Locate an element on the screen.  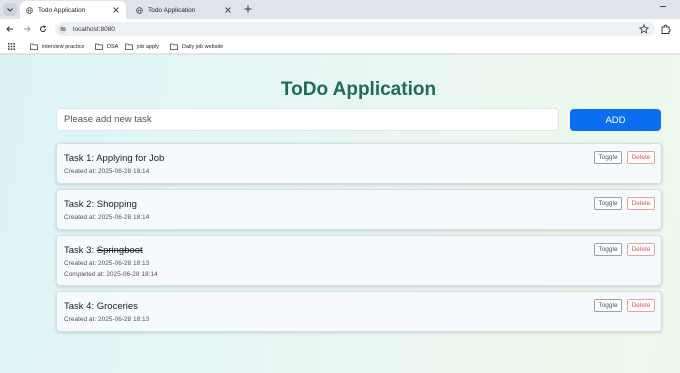
task-title: Task 4: Groceries is located at coordinates (101, 306).